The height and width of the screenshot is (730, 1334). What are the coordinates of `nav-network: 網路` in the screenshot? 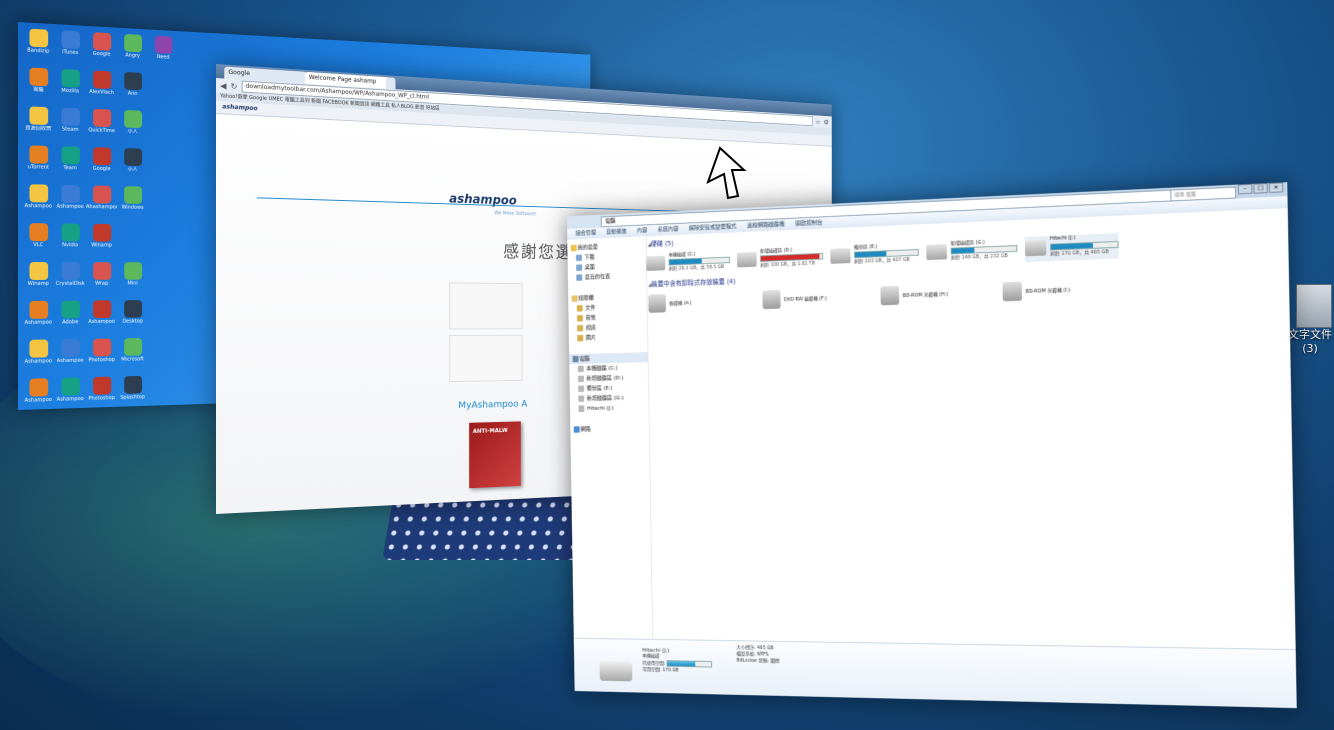 It's located at (609, 428).